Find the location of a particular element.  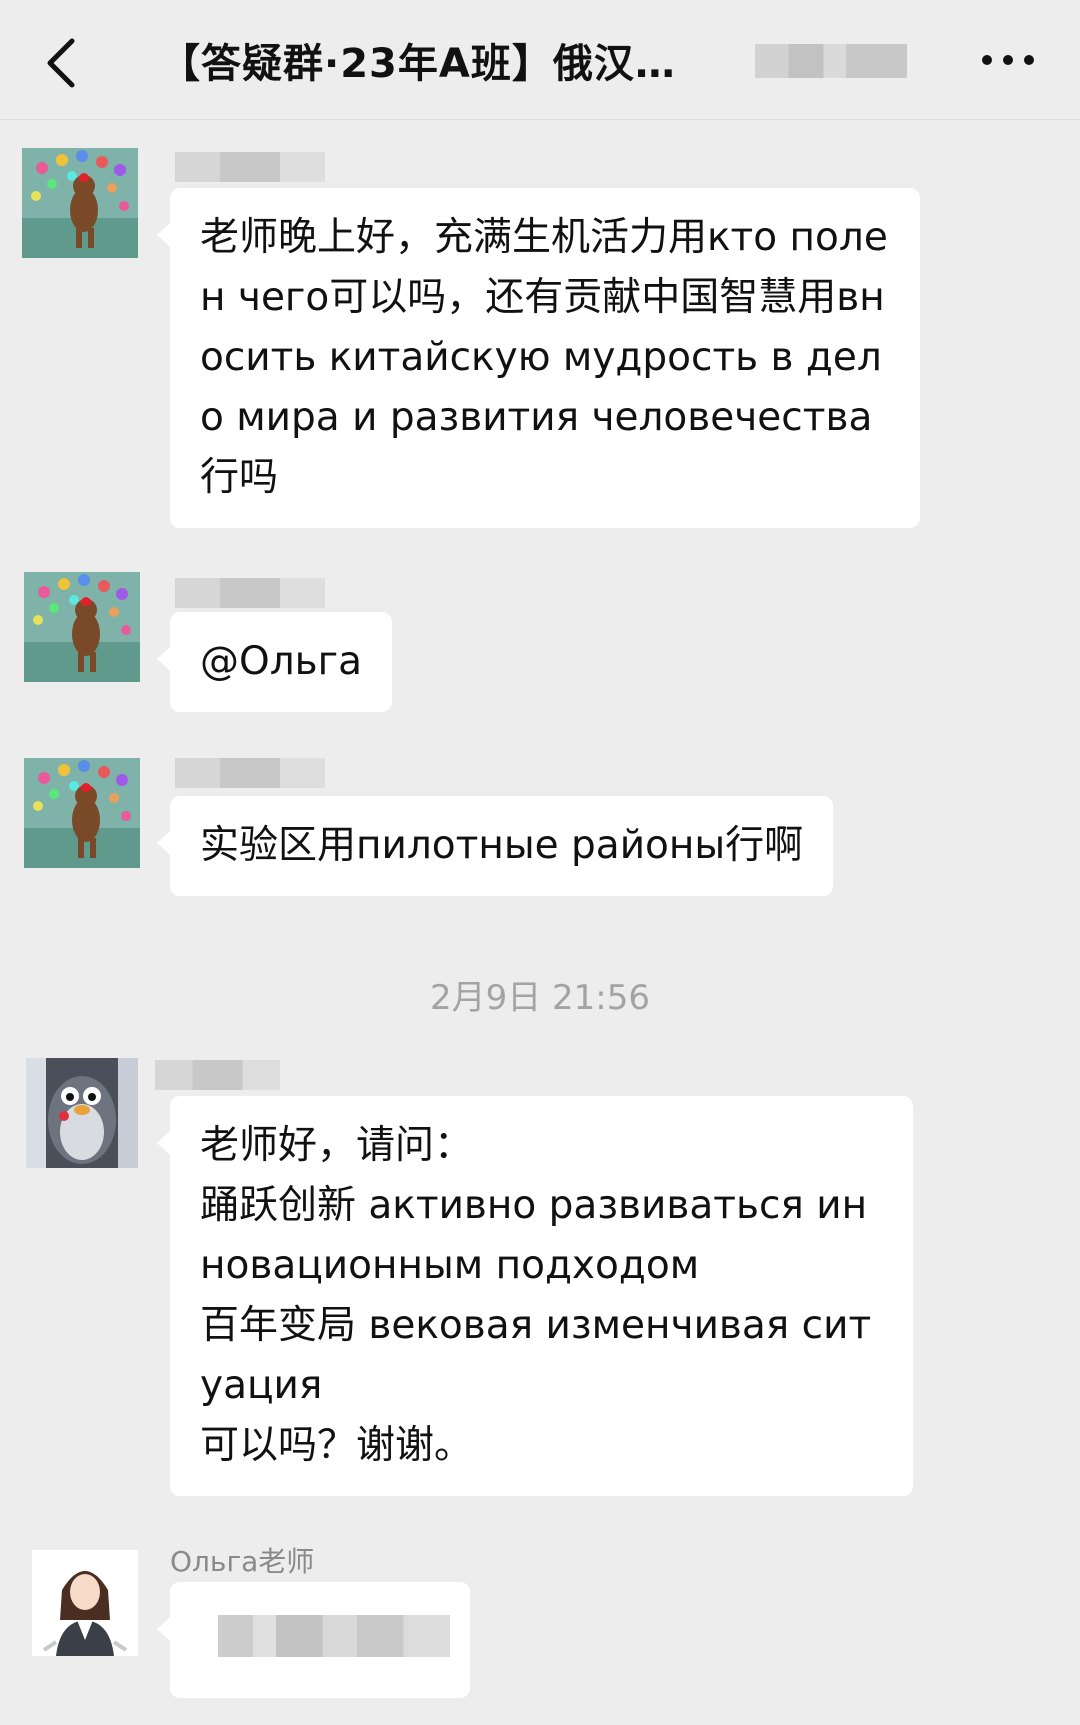

avatar-penguin is located at coordinates (82, 1113).